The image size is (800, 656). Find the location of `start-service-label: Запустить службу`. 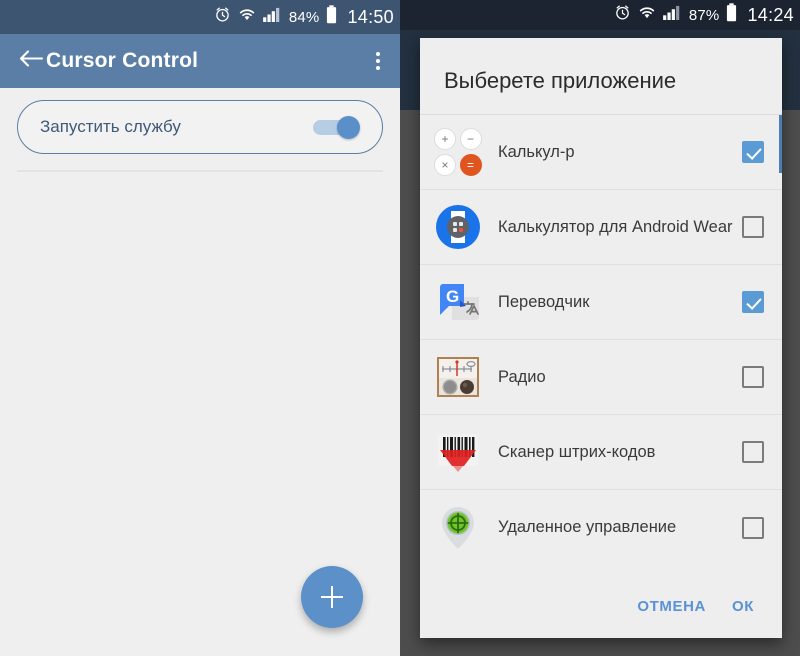

start-service-label: Запустить службу is located at coordinates (110, 126).